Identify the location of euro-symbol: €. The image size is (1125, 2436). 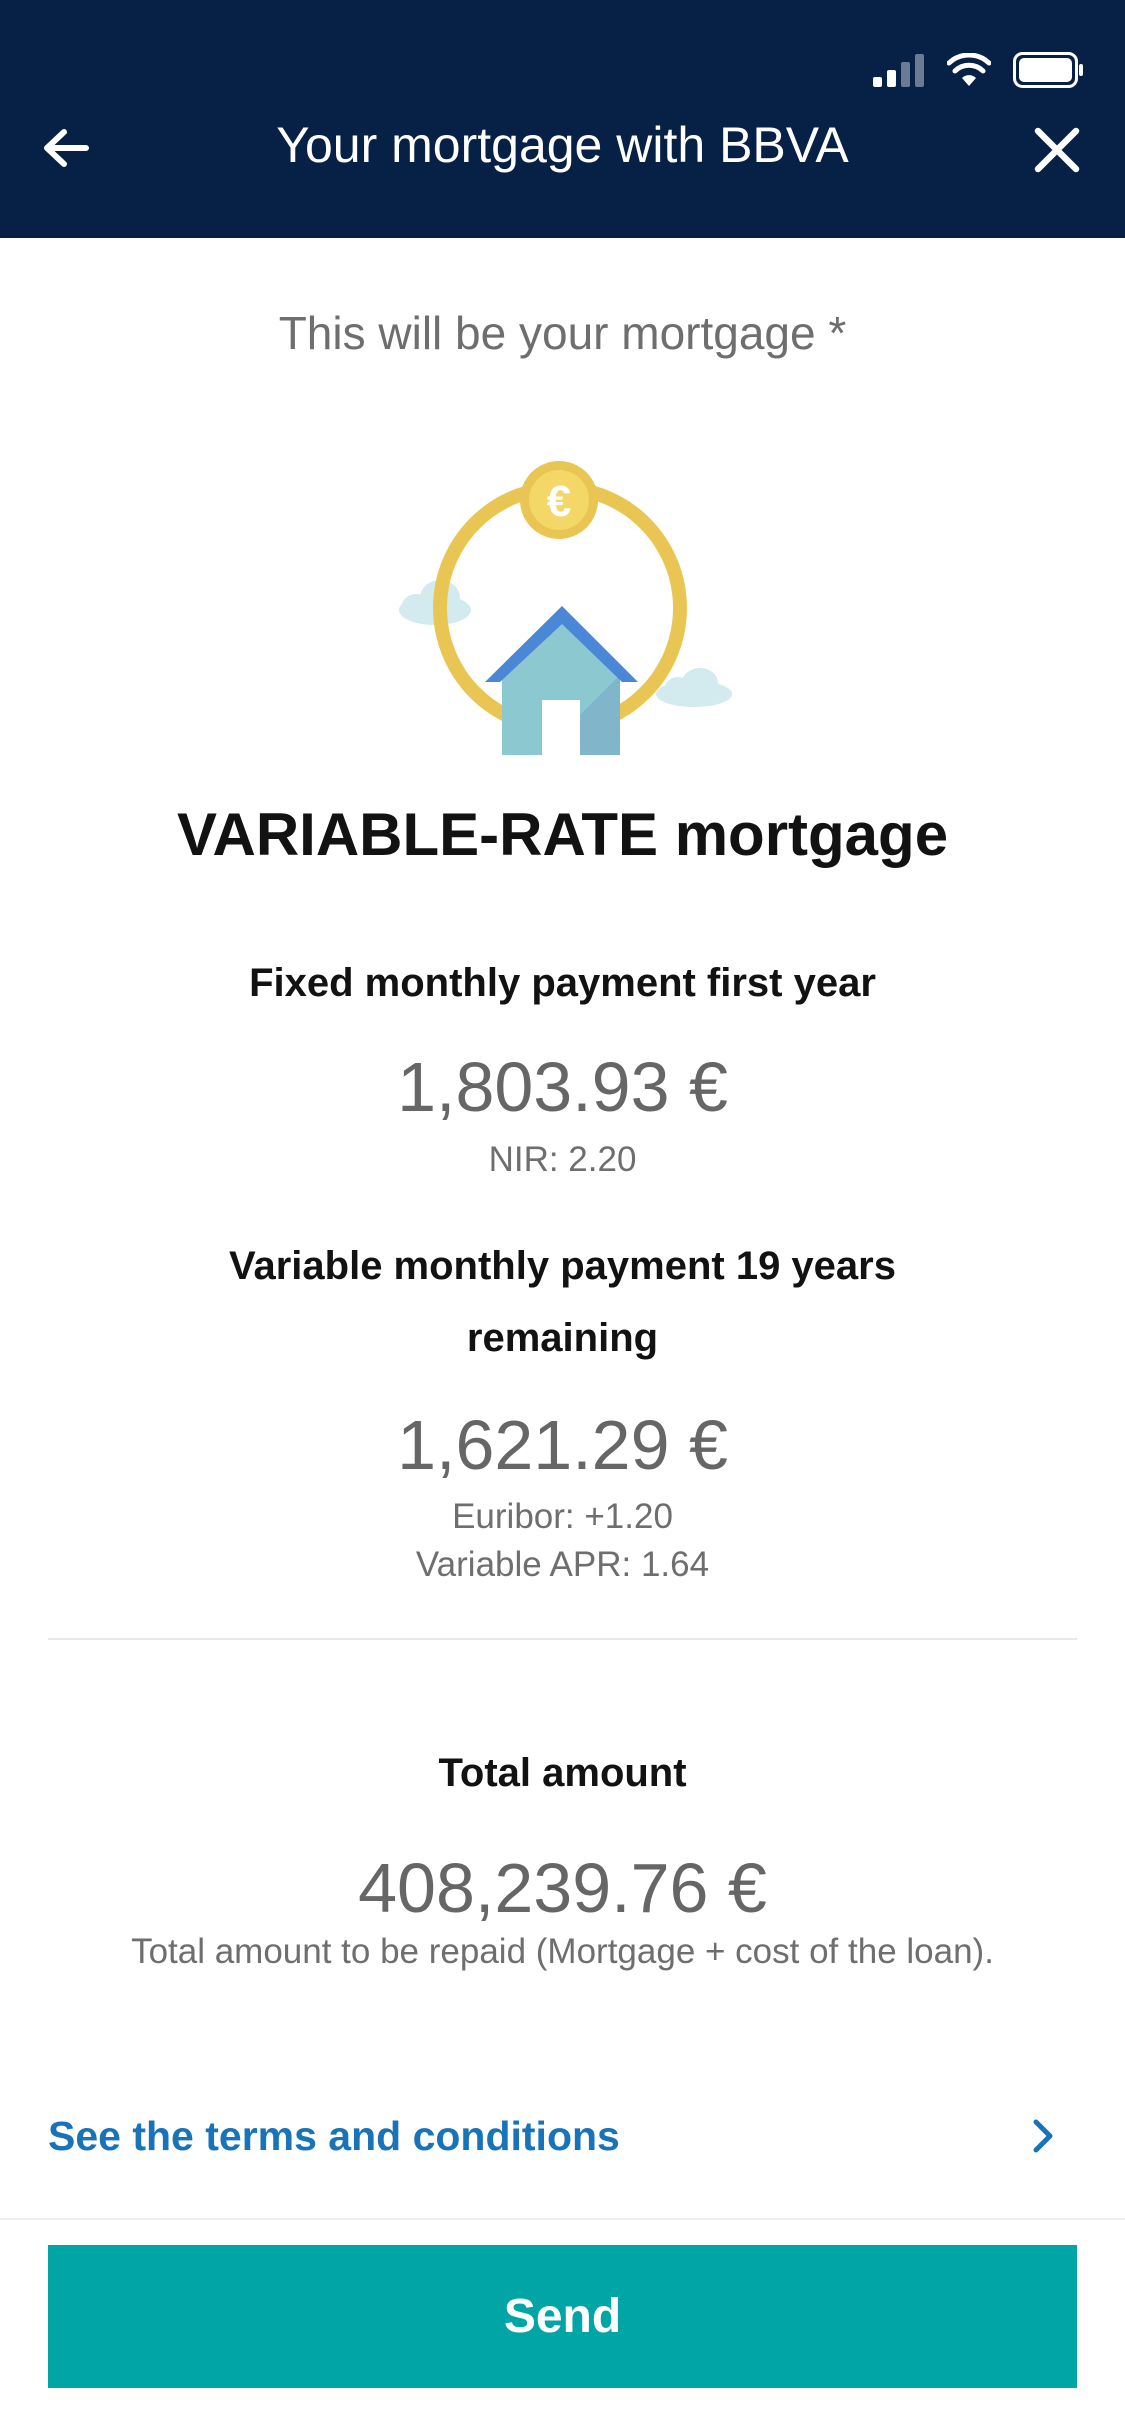
(559, 501).